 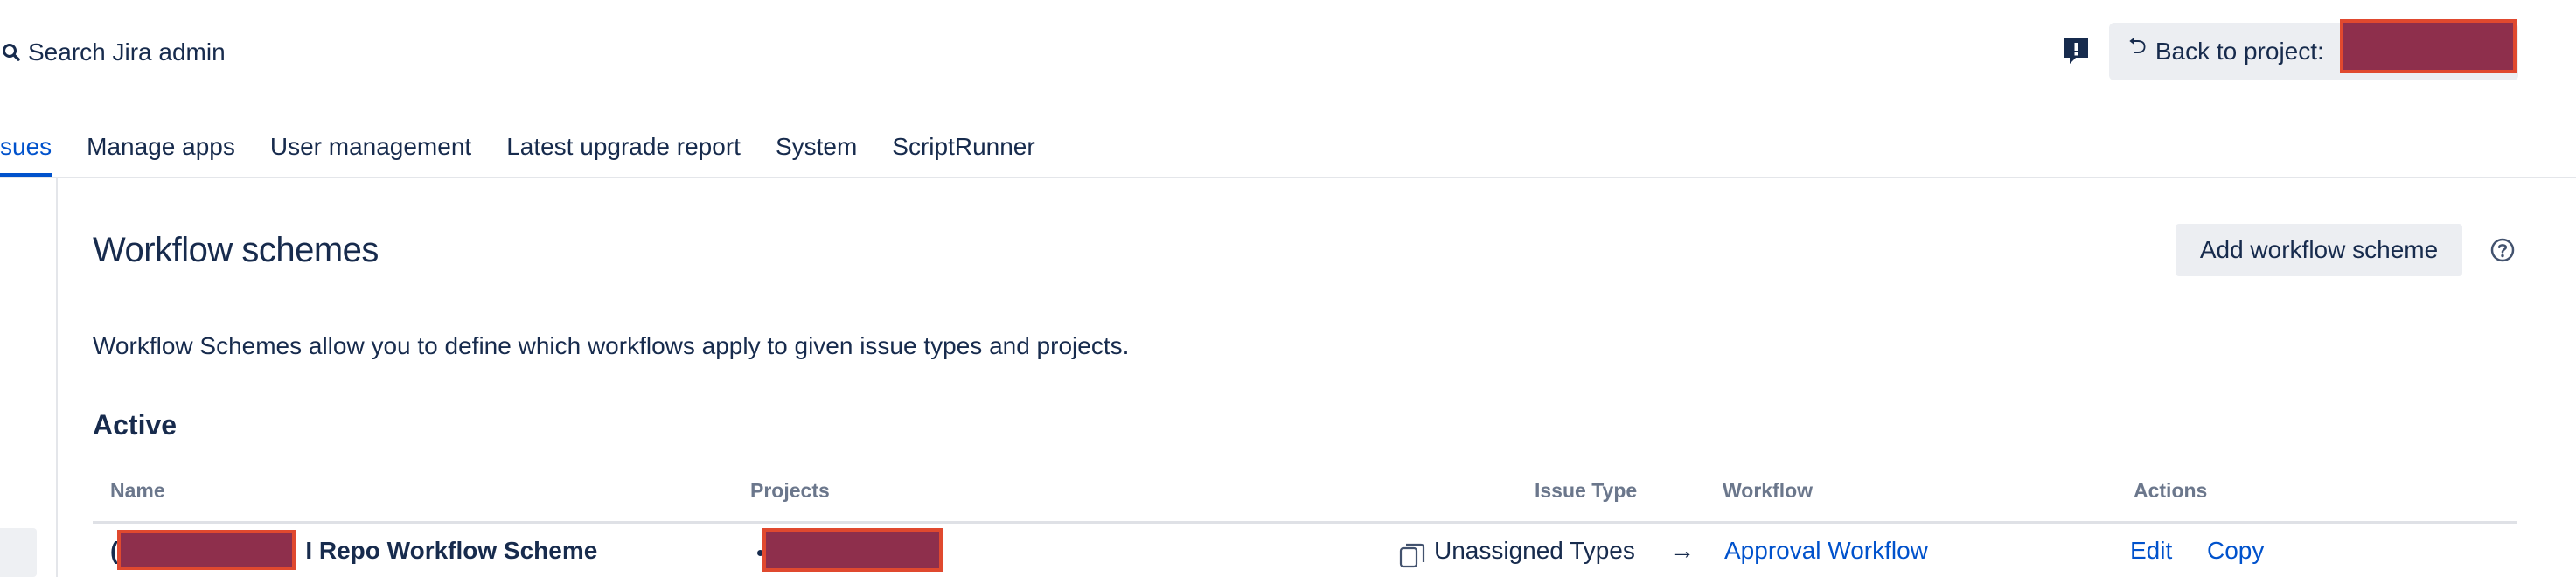 What do you see at coordinates (623, 152) in the screenshot?
I see `tab-latest-upgrade-report: Latest upgrade report` at bounding box center [623, 152].